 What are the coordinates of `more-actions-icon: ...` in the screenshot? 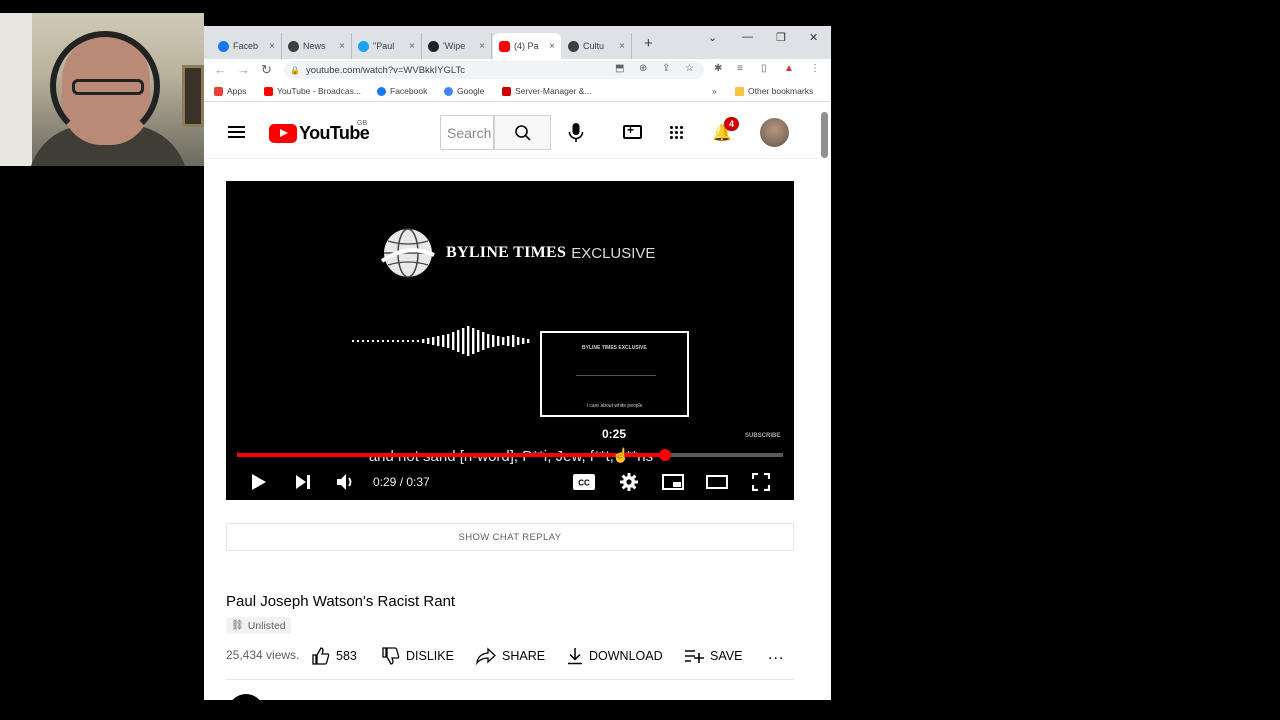 It's located at (776, 655).